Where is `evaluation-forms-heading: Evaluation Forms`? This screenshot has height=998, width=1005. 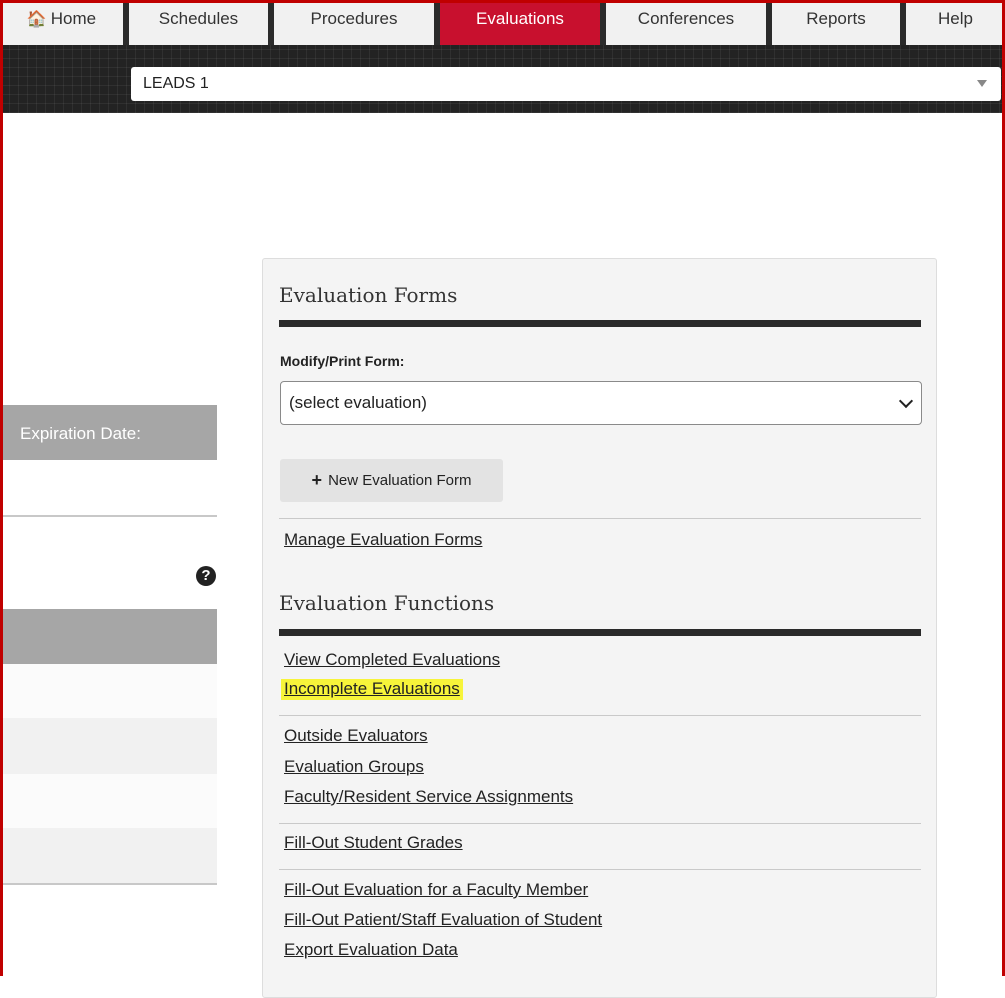 evaluation-forms-heading: Evaluation Forms is located at coordinates (368, 295).